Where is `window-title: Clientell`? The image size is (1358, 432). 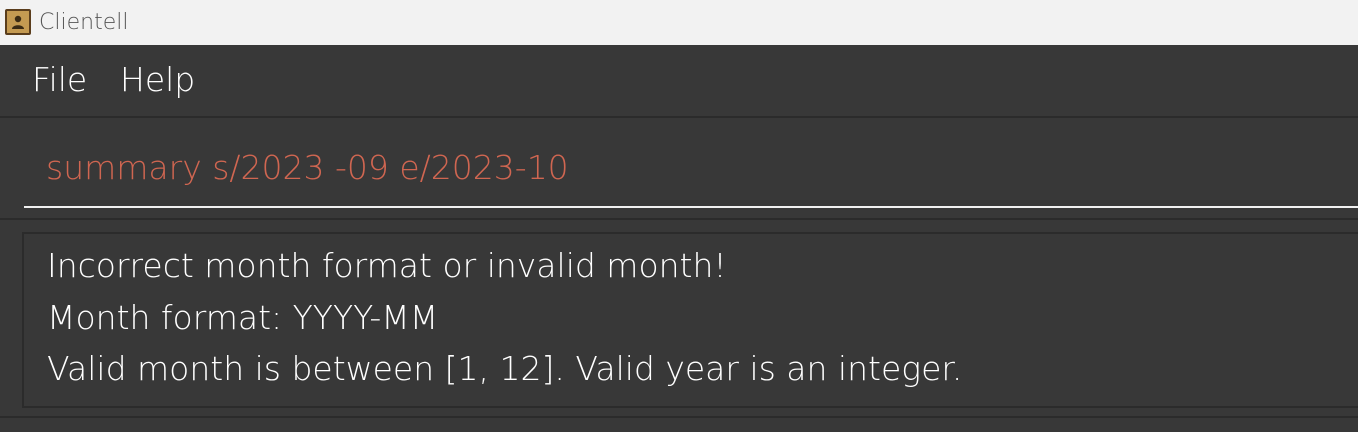 window-title: Clientell is located at coordinates (84, 22).